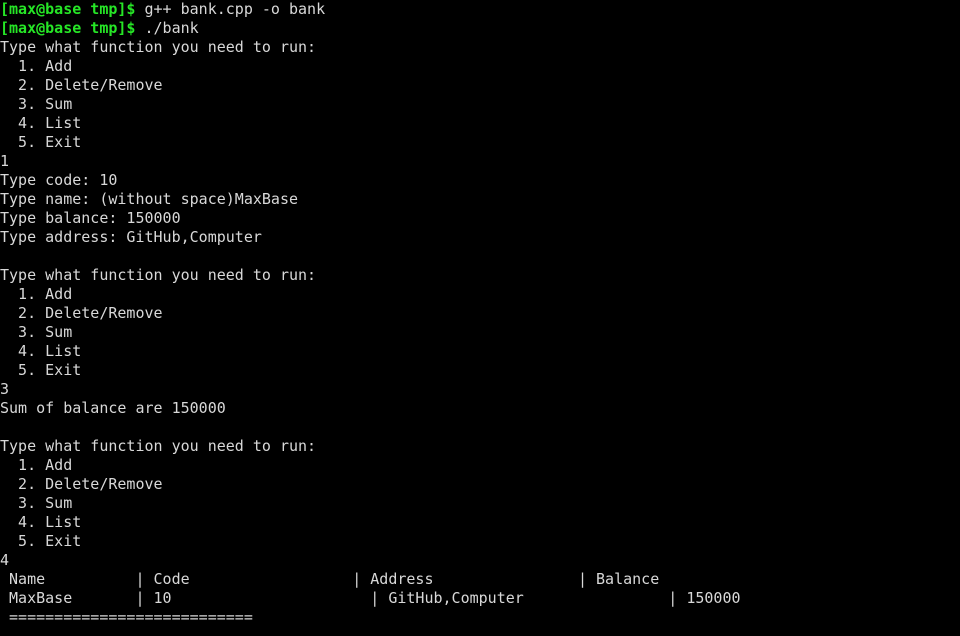 The image size is (960, 636). Describe the element at coordinates (370, 598) in the screenshot. I see `program-output-text: MaxBase | 10 | GitHub,Computer | 150000` at that location.